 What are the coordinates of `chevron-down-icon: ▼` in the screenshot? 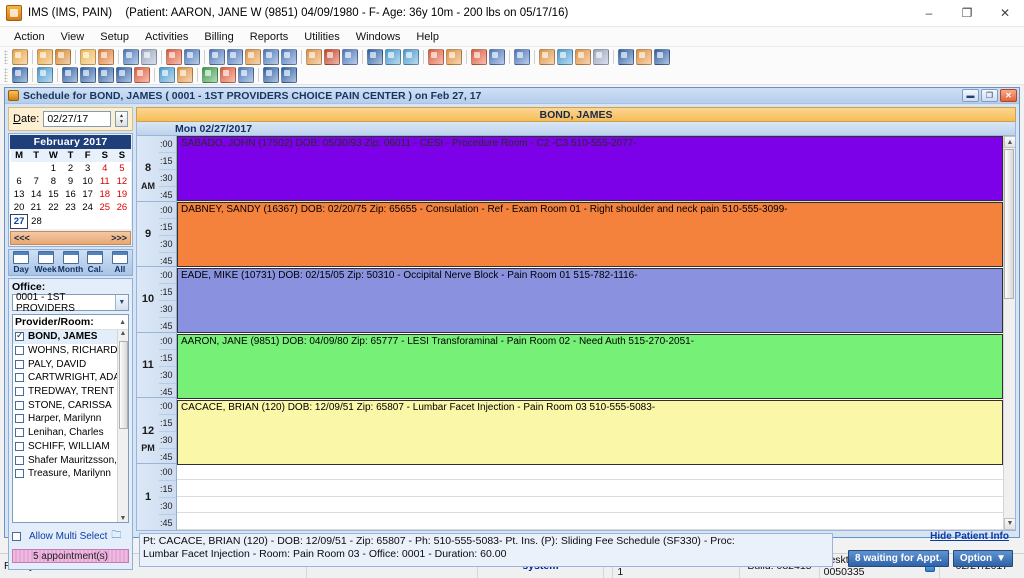 It's located at (121, 302).